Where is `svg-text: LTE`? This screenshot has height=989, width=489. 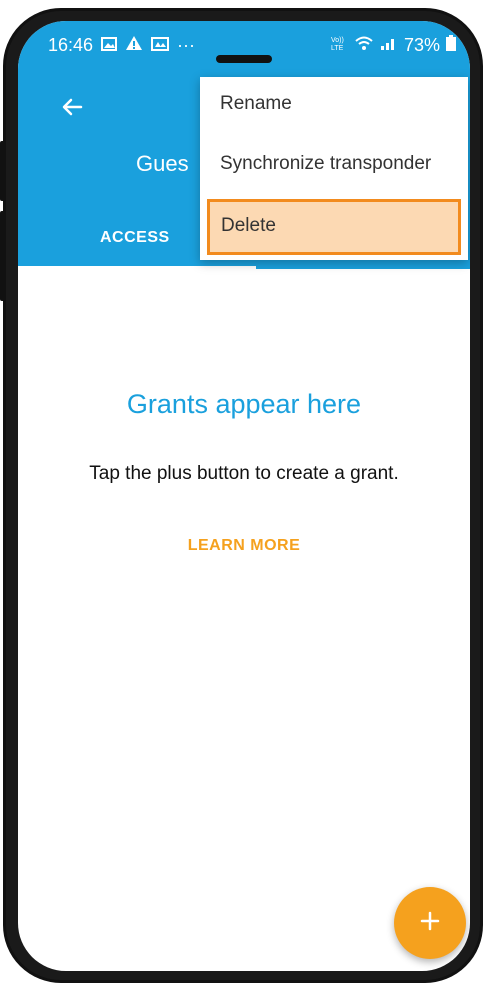
svg-text: LTE is located at coordinates (337, 48).